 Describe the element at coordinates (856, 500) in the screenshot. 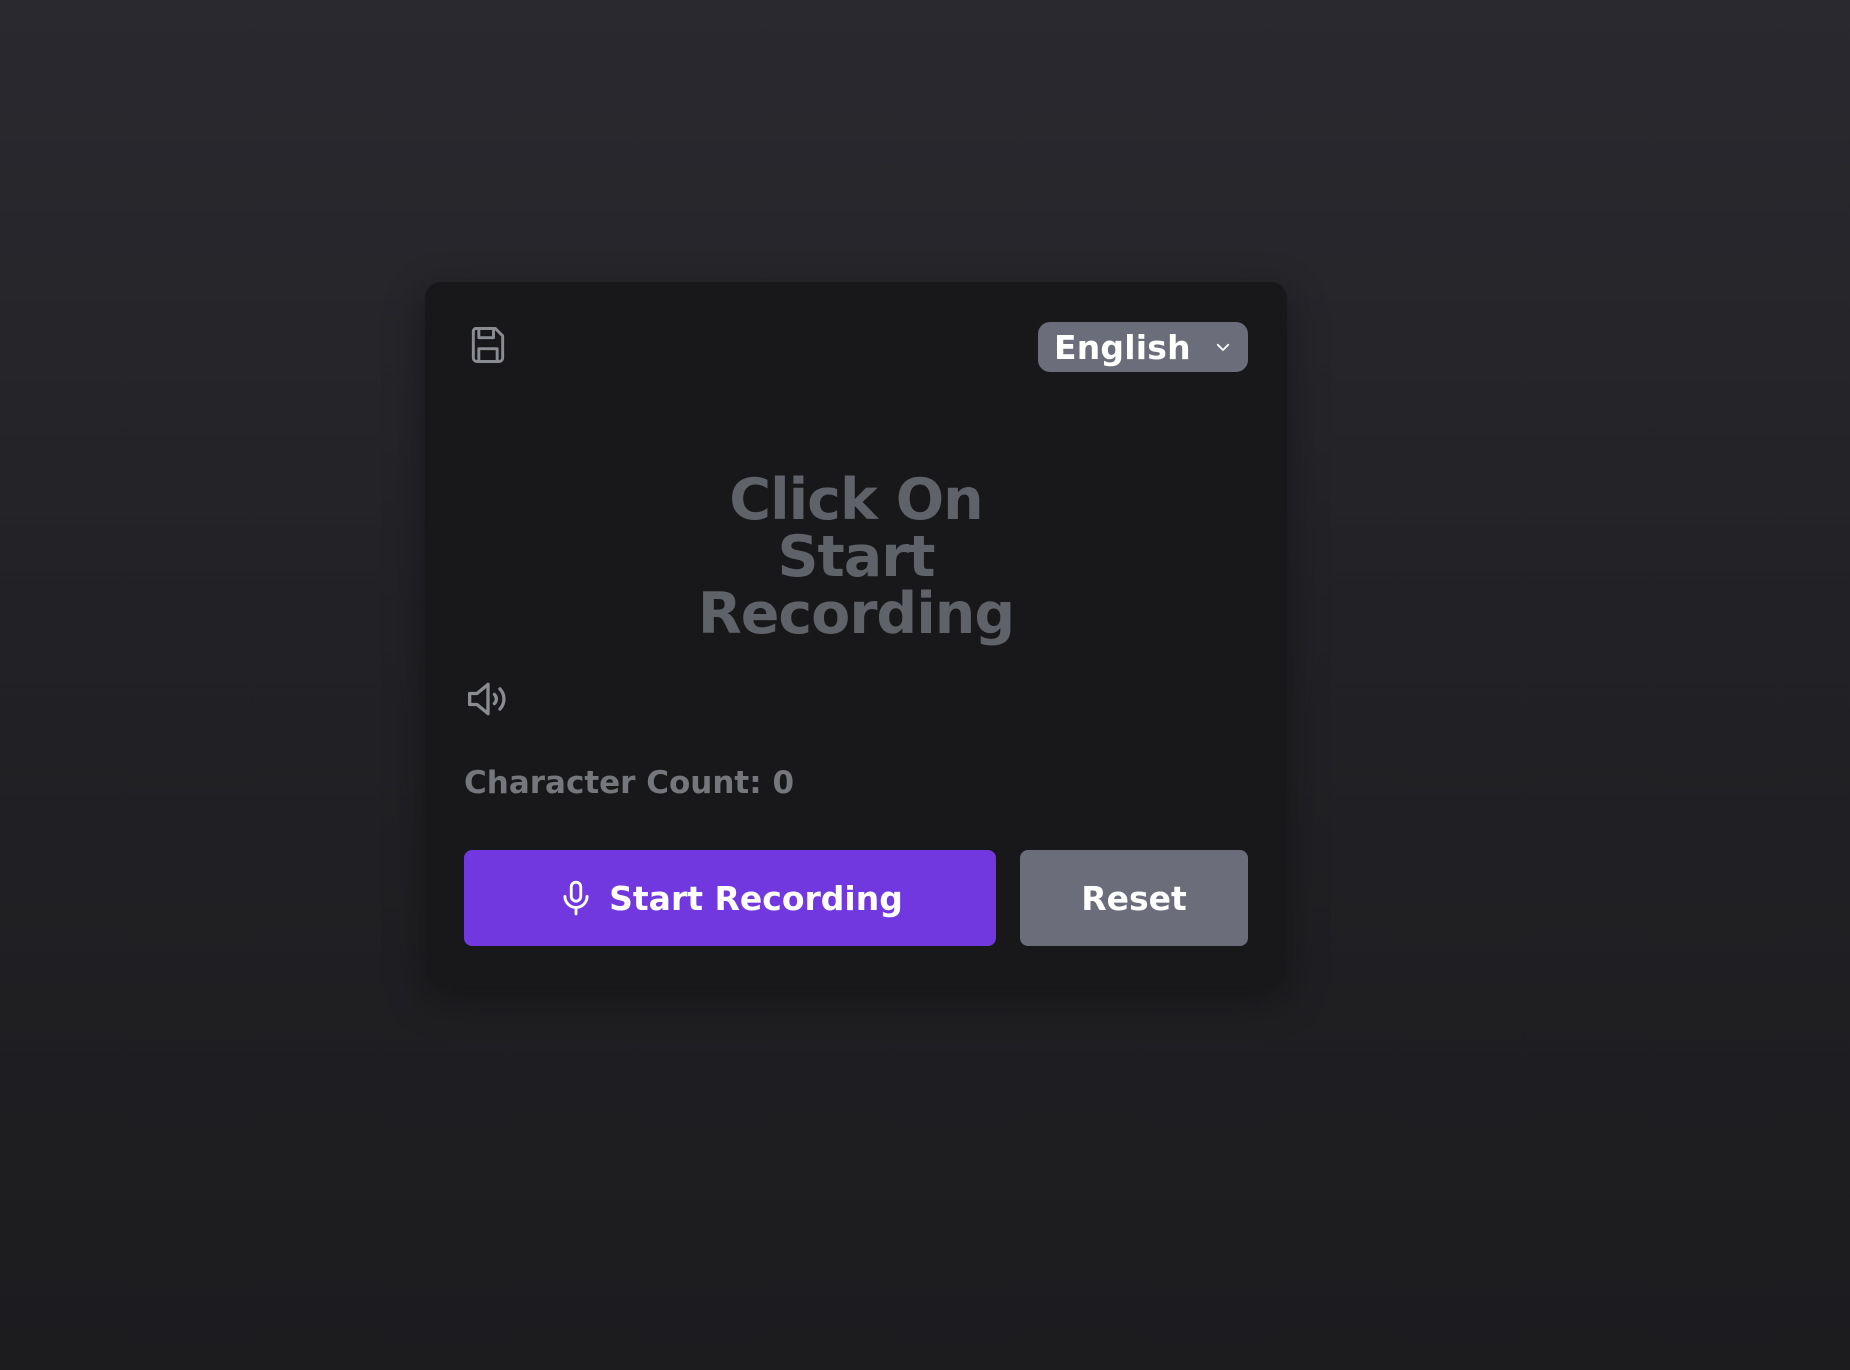

I see `transcript-placeholder-line: Click On` at that location.